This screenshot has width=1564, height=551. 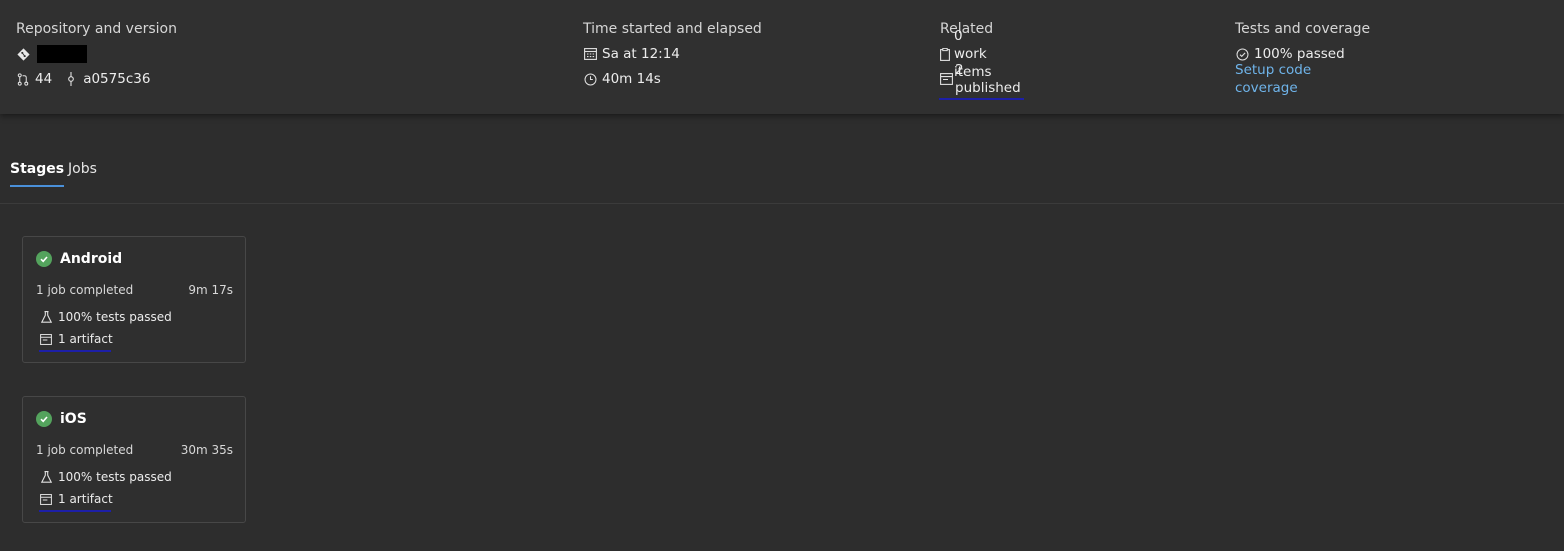 What do you see at coordinates (590, 54) in the screenshot?
I see `calendar-icon` at bounding box center [590, 54].